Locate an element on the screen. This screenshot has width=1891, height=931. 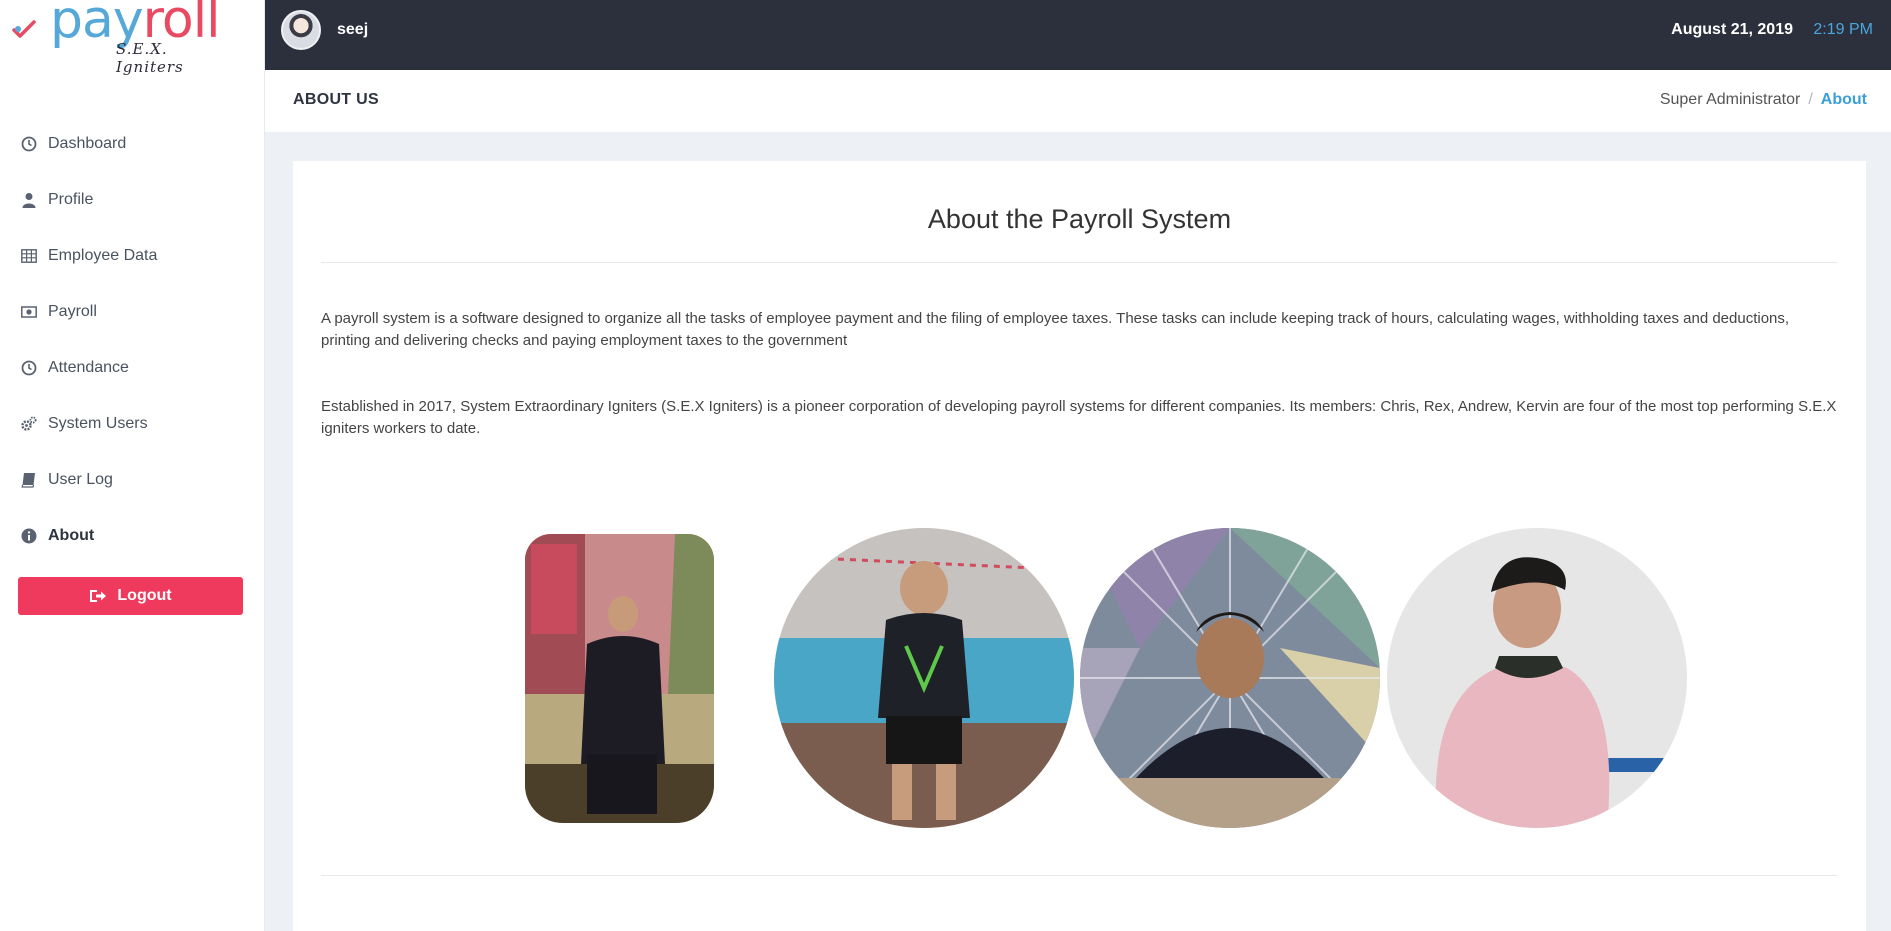
sidebar-item-label: Payroll is located at coordinates (72, 311).